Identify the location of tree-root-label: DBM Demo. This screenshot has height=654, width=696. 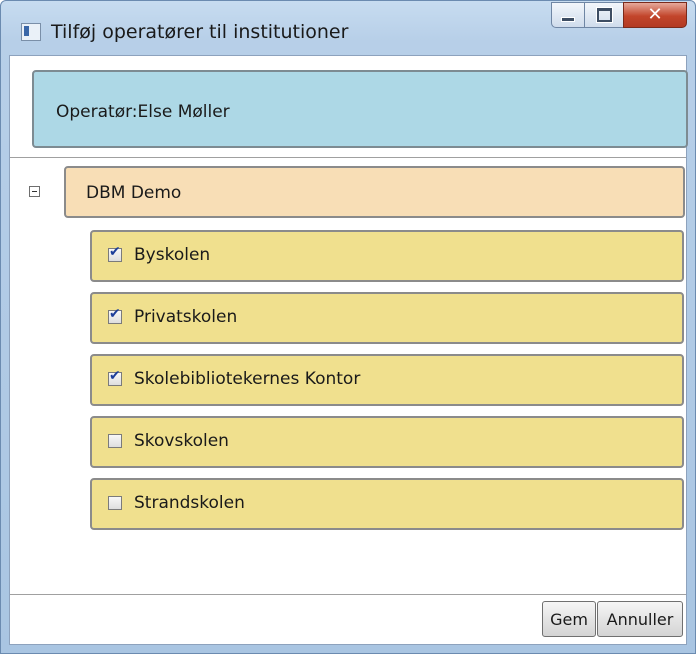
(134, 193).